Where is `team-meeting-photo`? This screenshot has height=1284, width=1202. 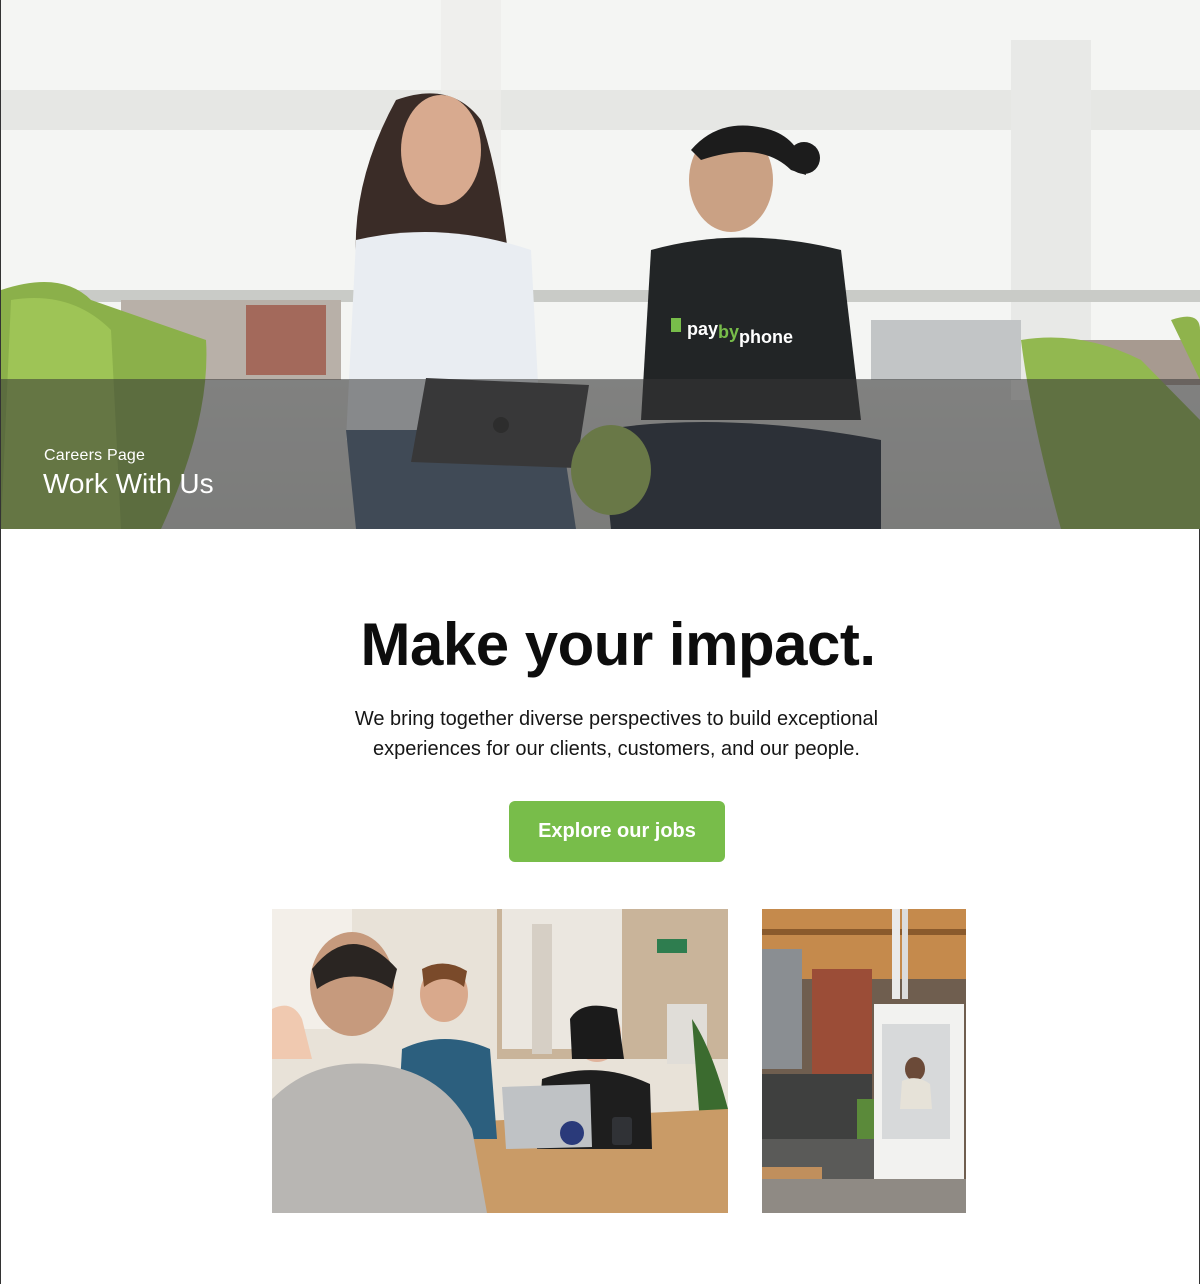 team-meeting-photo is located at coordinates (500, 1061).